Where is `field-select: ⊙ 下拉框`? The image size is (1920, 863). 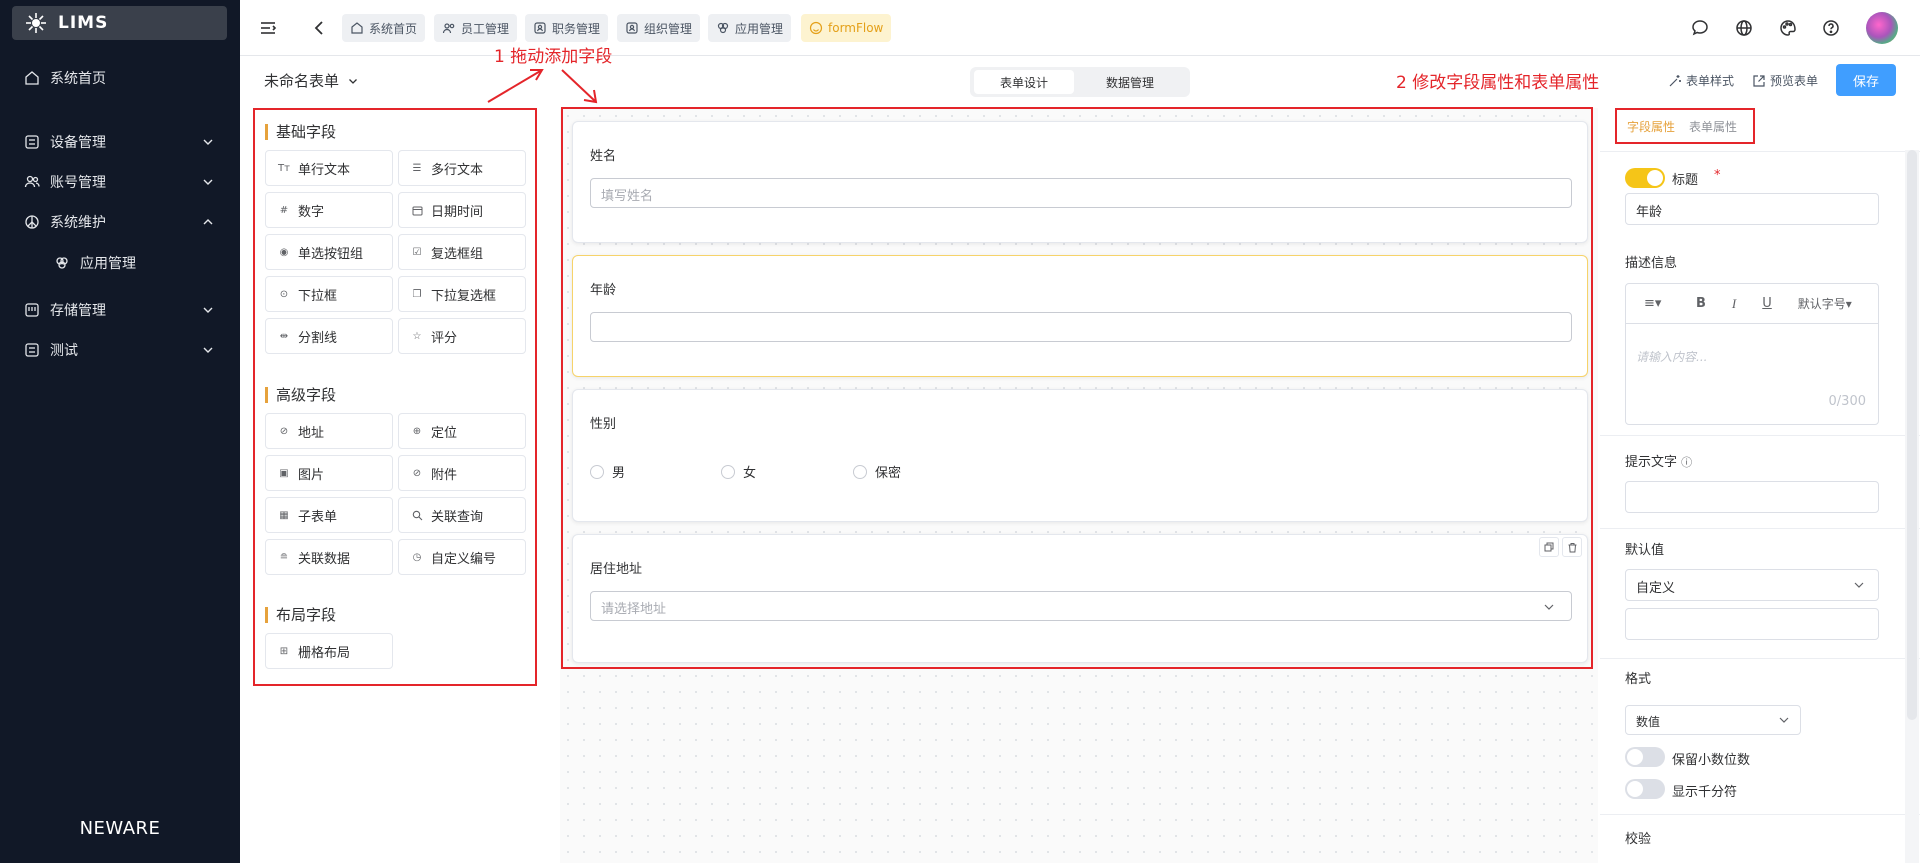
field-select: ⊙ 下拉框 is located at coordinates (329, 294).